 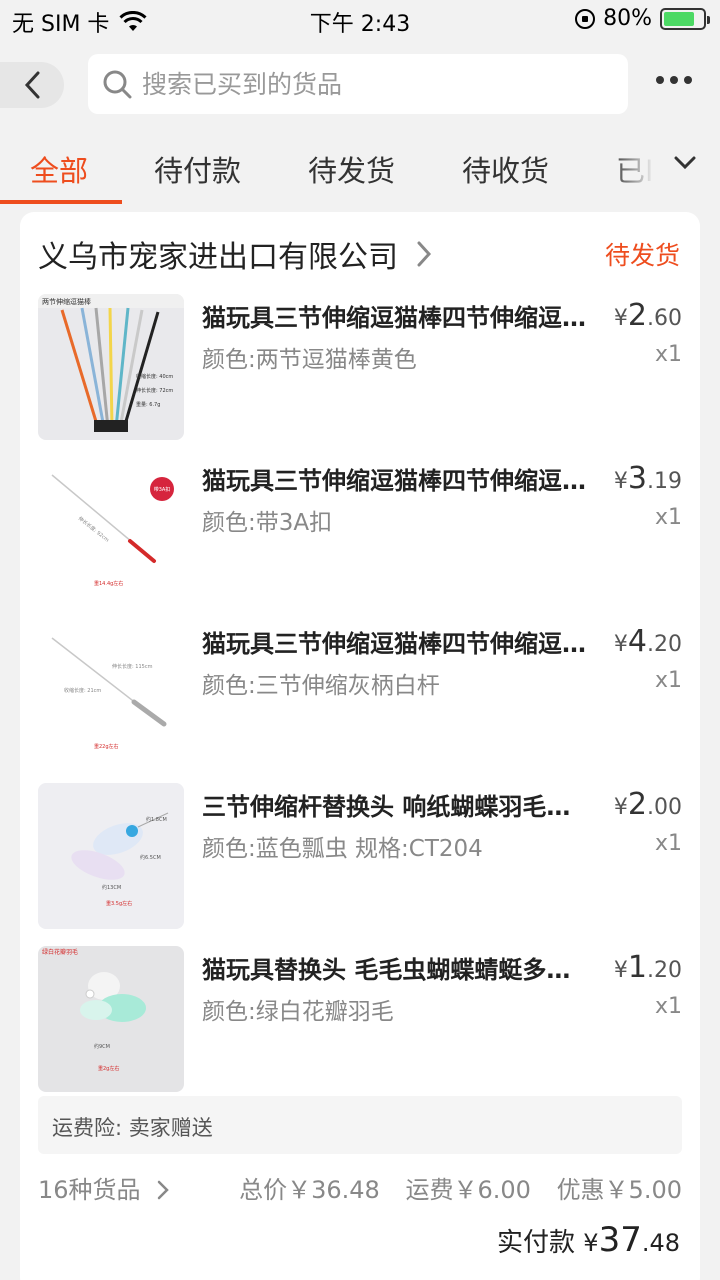 I want to click on rotation-lock-icon, so click(x=585, y=18).